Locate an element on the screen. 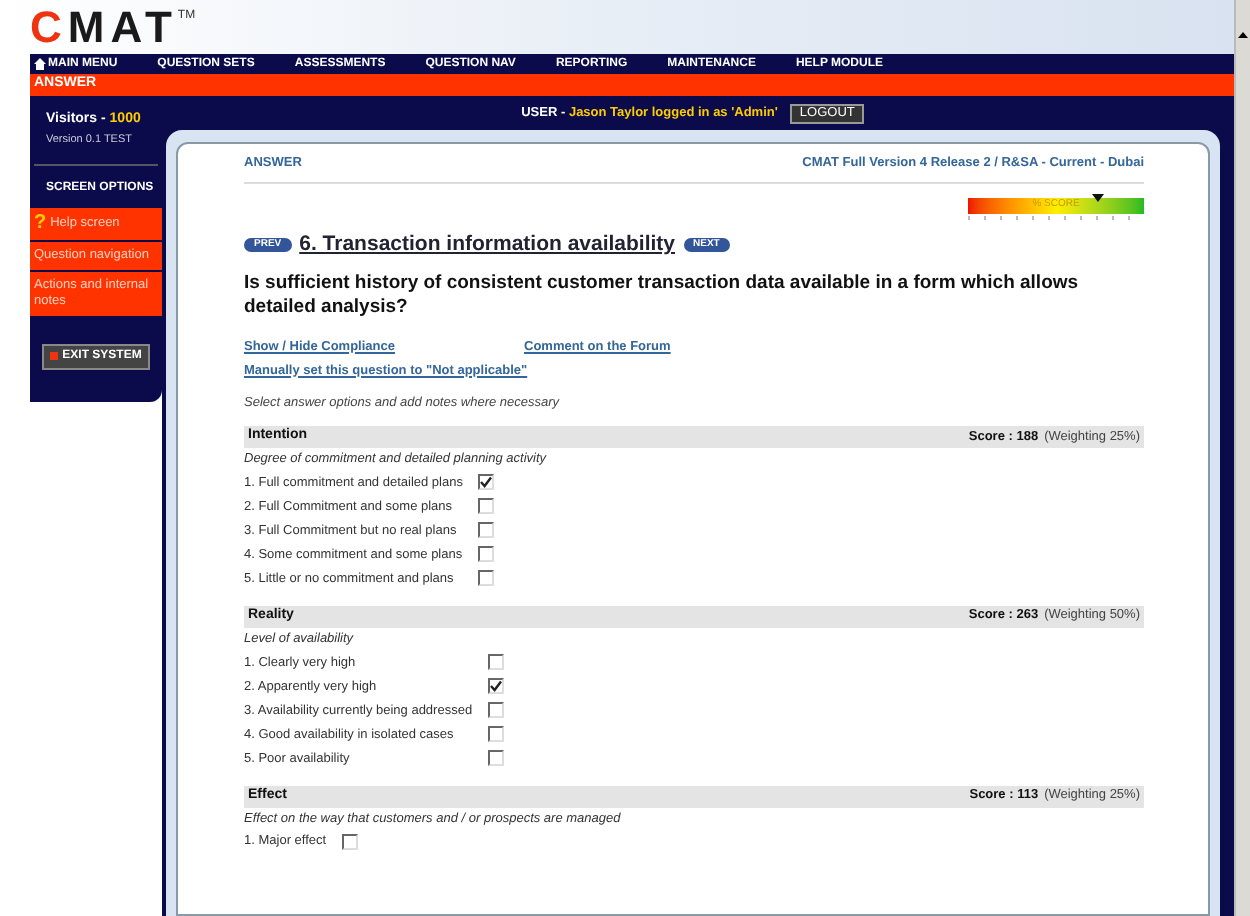 This screenshot has height=916, width=1250. help-icon: ? is located at coordinates (40, 223).